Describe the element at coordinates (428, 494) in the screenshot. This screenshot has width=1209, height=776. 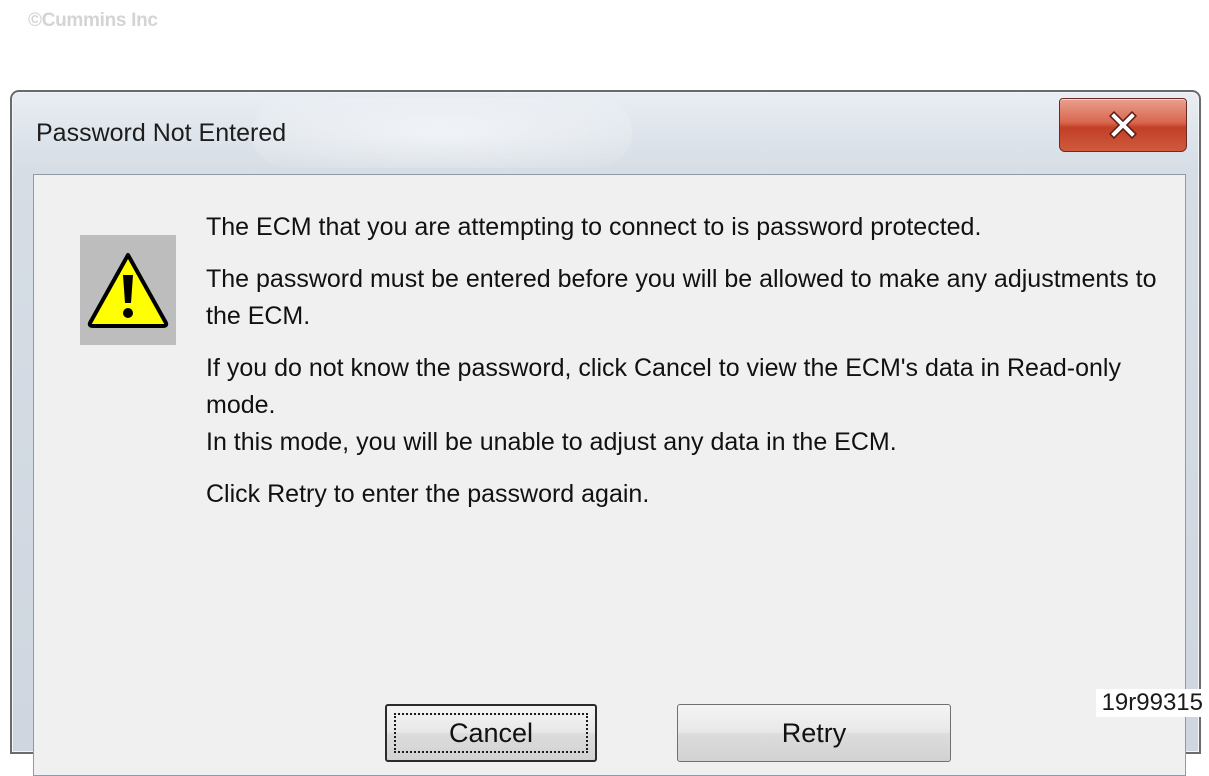
I see `message-line-retry: Click Retry to enter the password again.` at that location.